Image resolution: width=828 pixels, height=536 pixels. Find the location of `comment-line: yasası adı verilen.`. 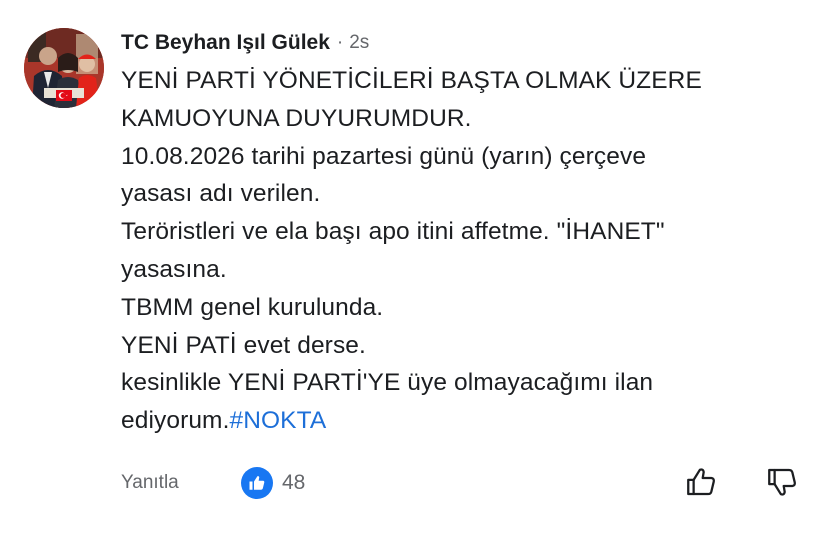

comment-line: yasası adı verilen. is located at coordinates (221, 194).